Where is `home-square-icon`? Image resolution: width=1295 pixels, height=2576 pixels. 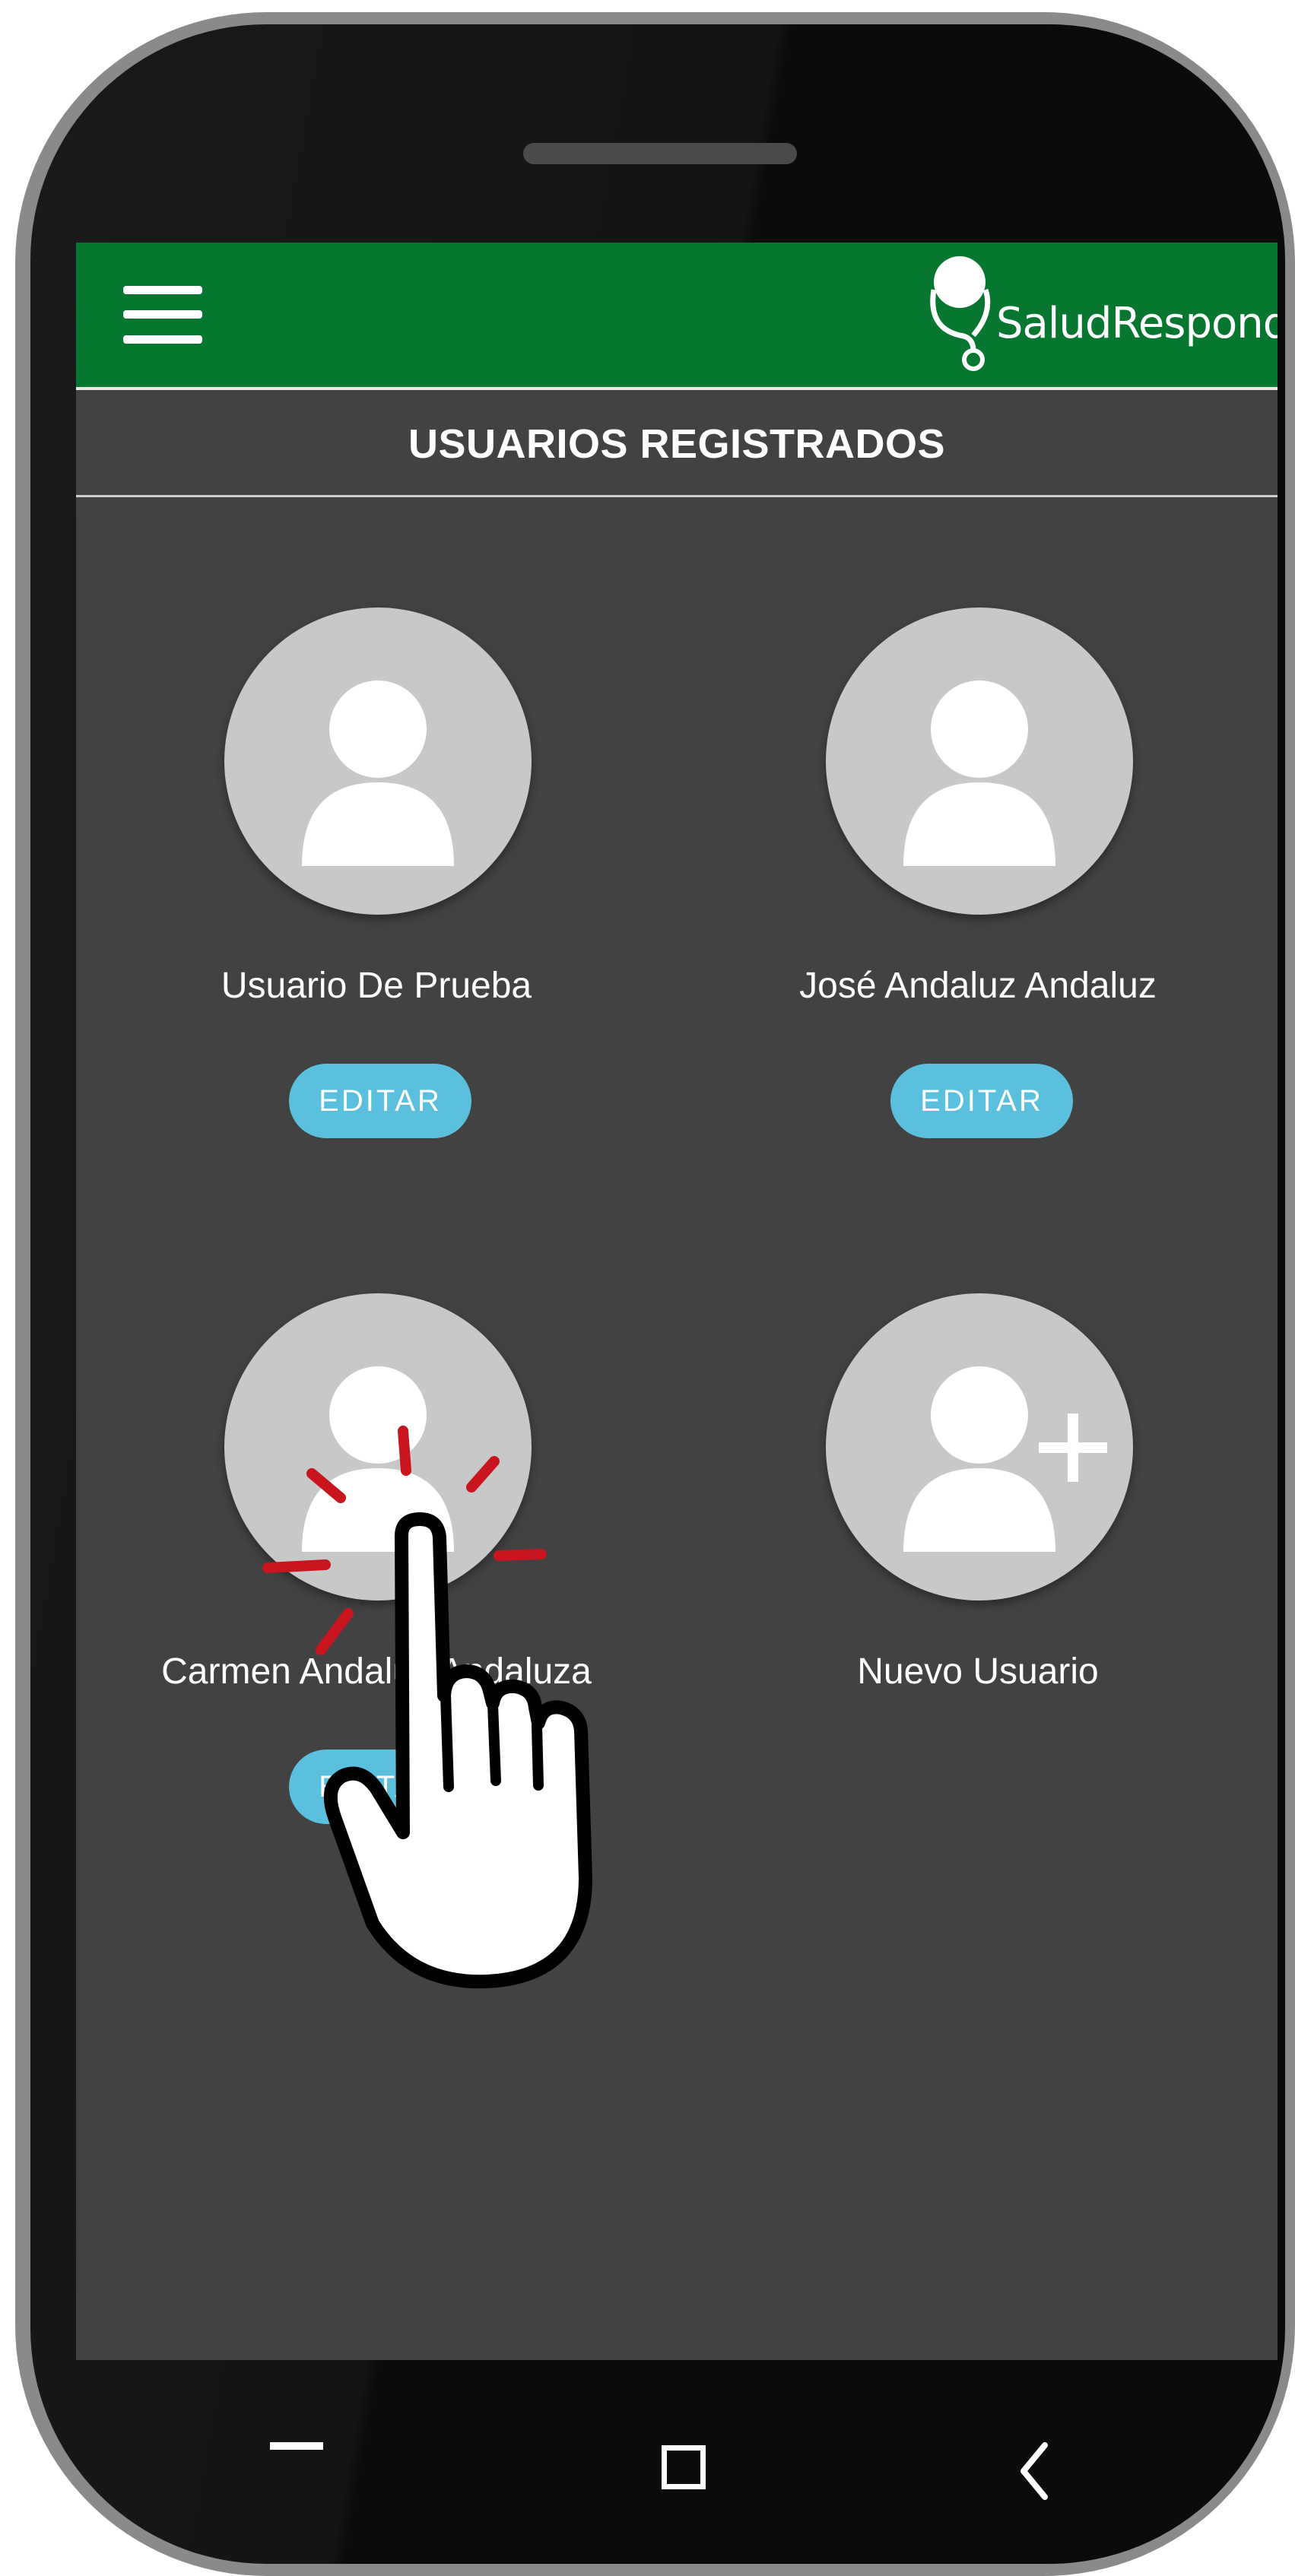
home-square-icon is located at coordinates (684, 2467).